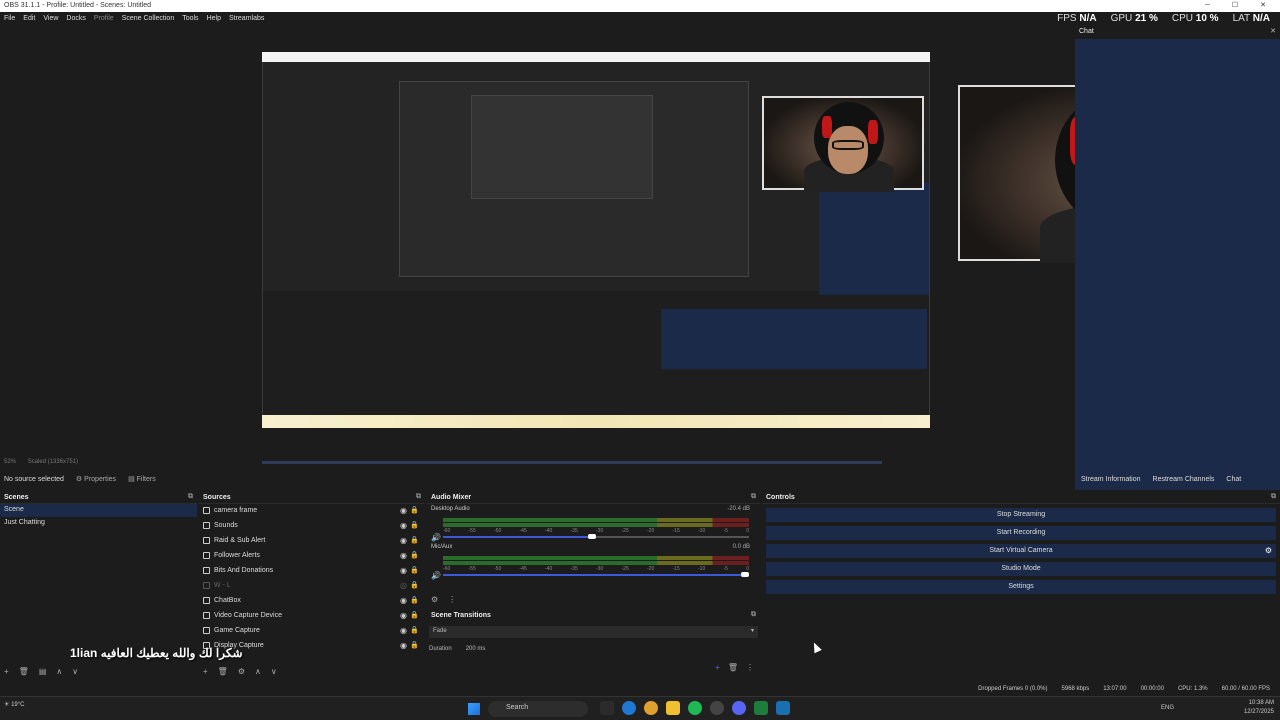  What do you see at coordinates (474, 709) in the screenshot?
I see `start-icon` at bounding box center [474, 709].